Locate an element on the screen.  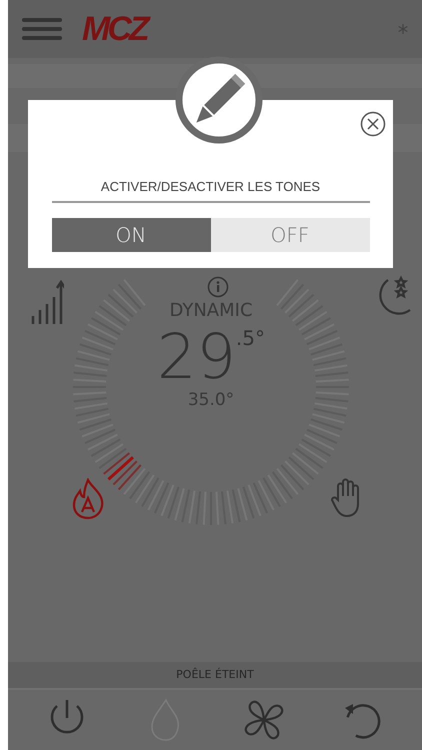
toggle-option: OFF is located at coordinates (290, 235).